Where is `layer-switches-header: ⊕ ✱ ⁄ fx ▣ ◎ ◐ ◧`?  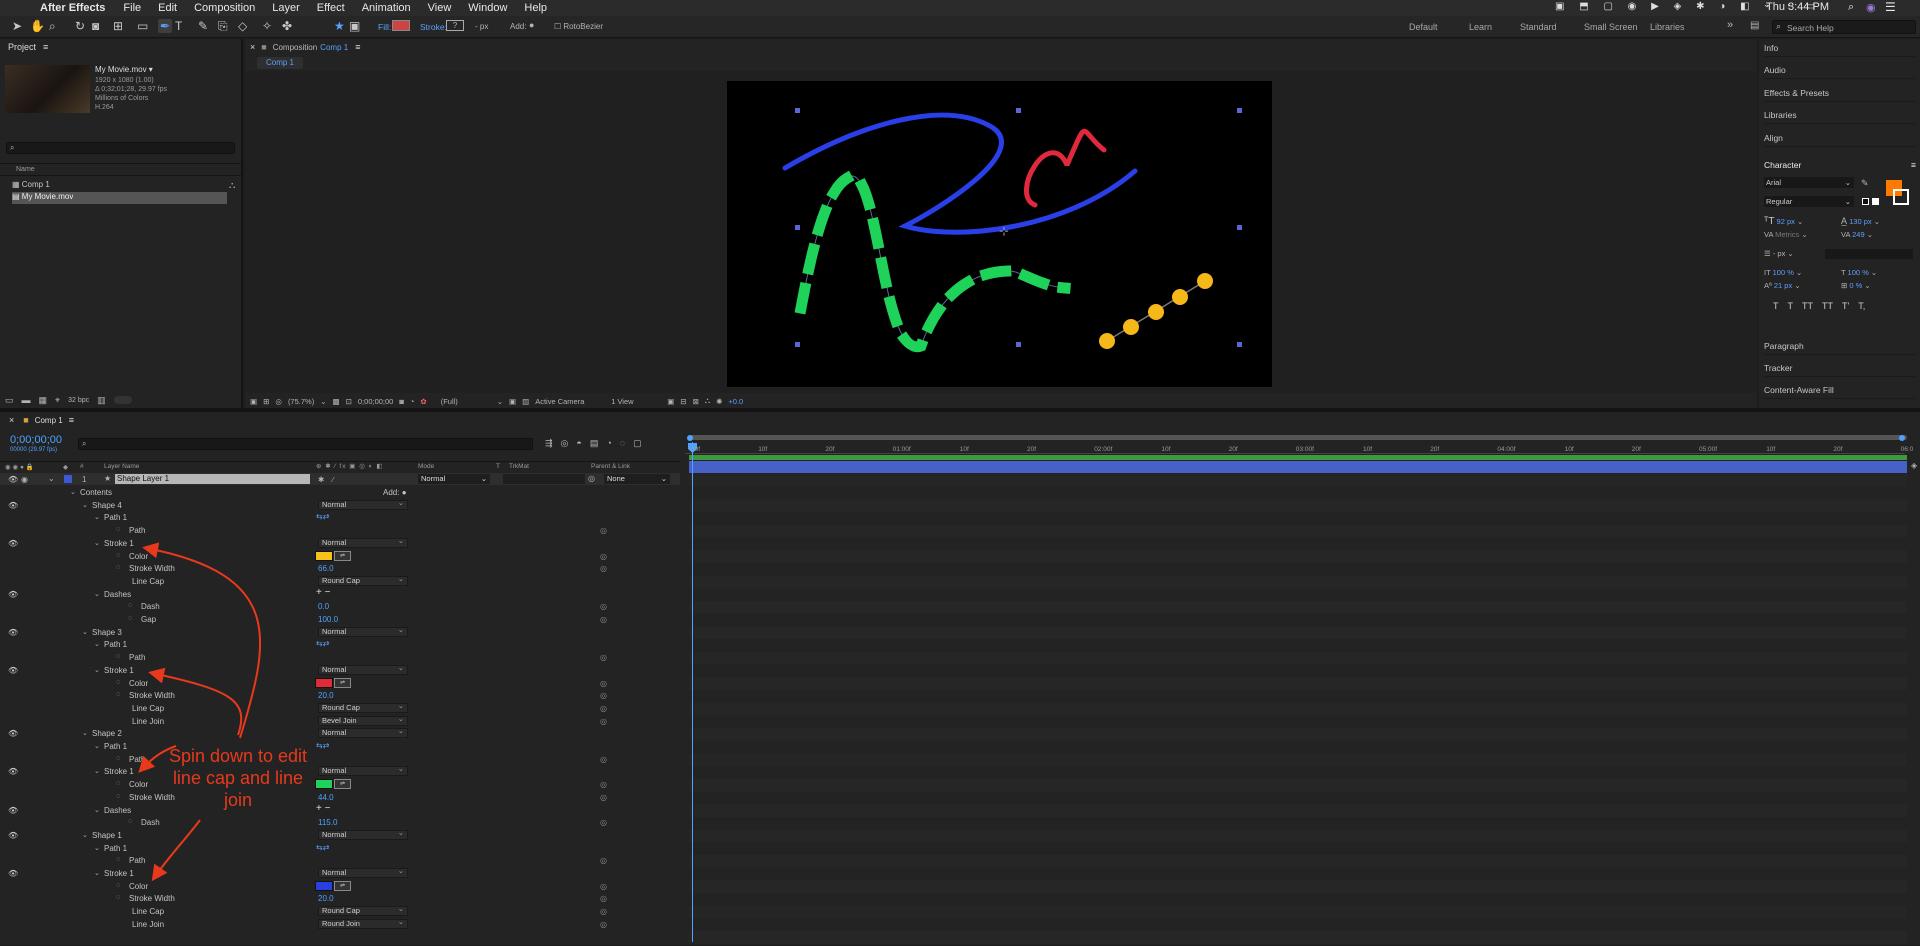
layer-switches-header: ⊕ ✱ ⁄ fx ▣ ◎ ◐ ◧ is located at coordinates (350, 466).